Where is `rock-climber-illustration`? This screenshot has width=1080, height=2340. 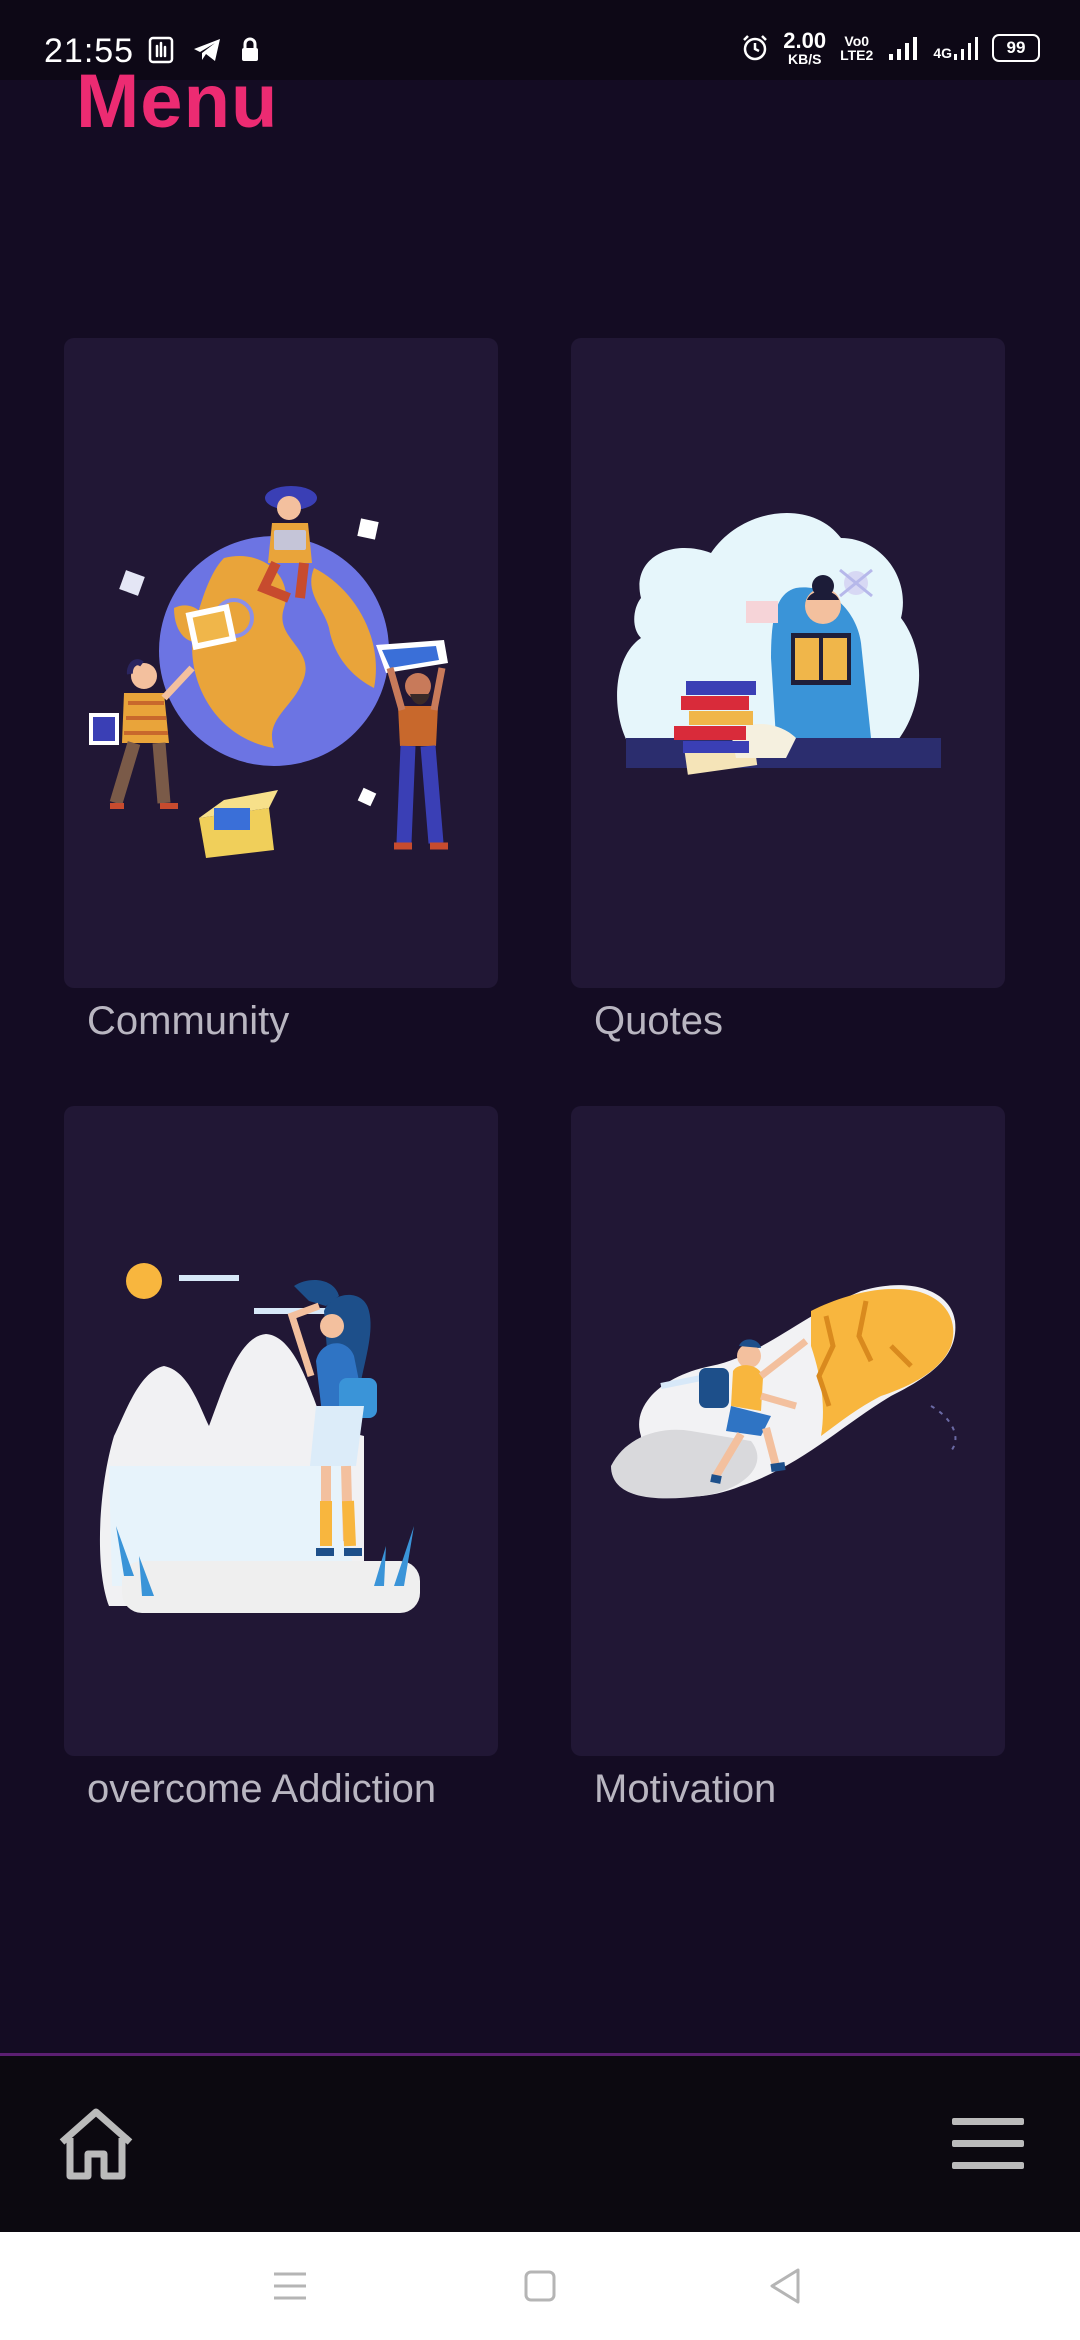
rock-climber-illustration is located at coordinates (784, 1392).